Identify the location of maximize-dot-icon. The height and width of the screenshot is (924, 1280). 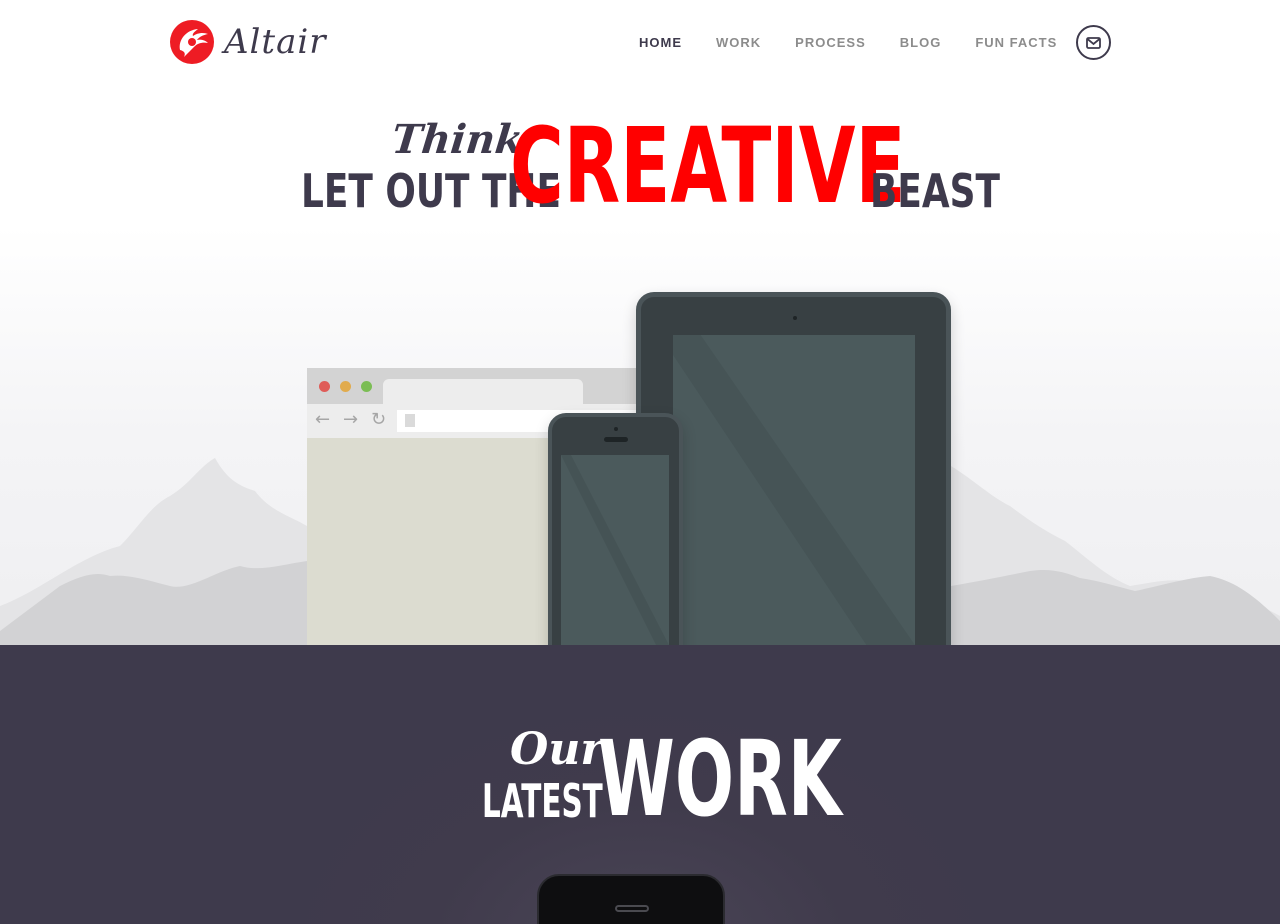
(366, 386).